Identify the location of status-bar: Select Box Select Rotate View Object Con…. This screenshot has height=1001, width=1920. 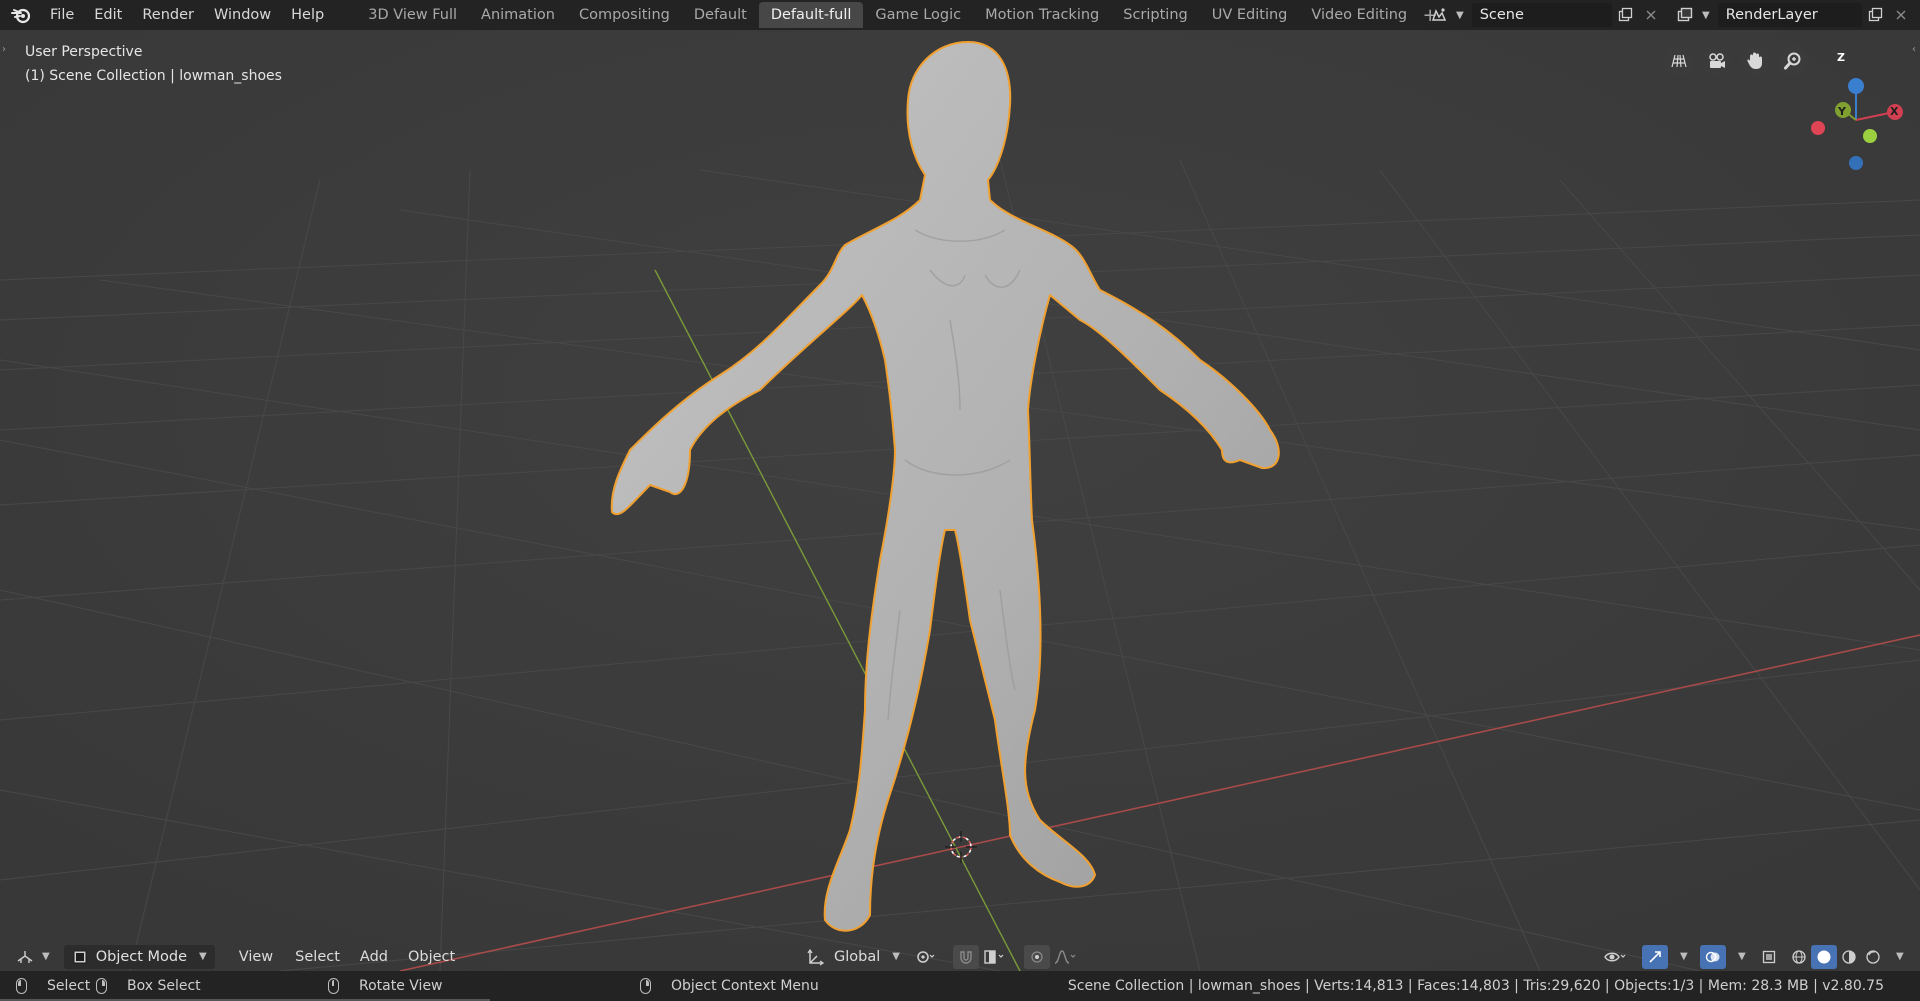
(960, 986).